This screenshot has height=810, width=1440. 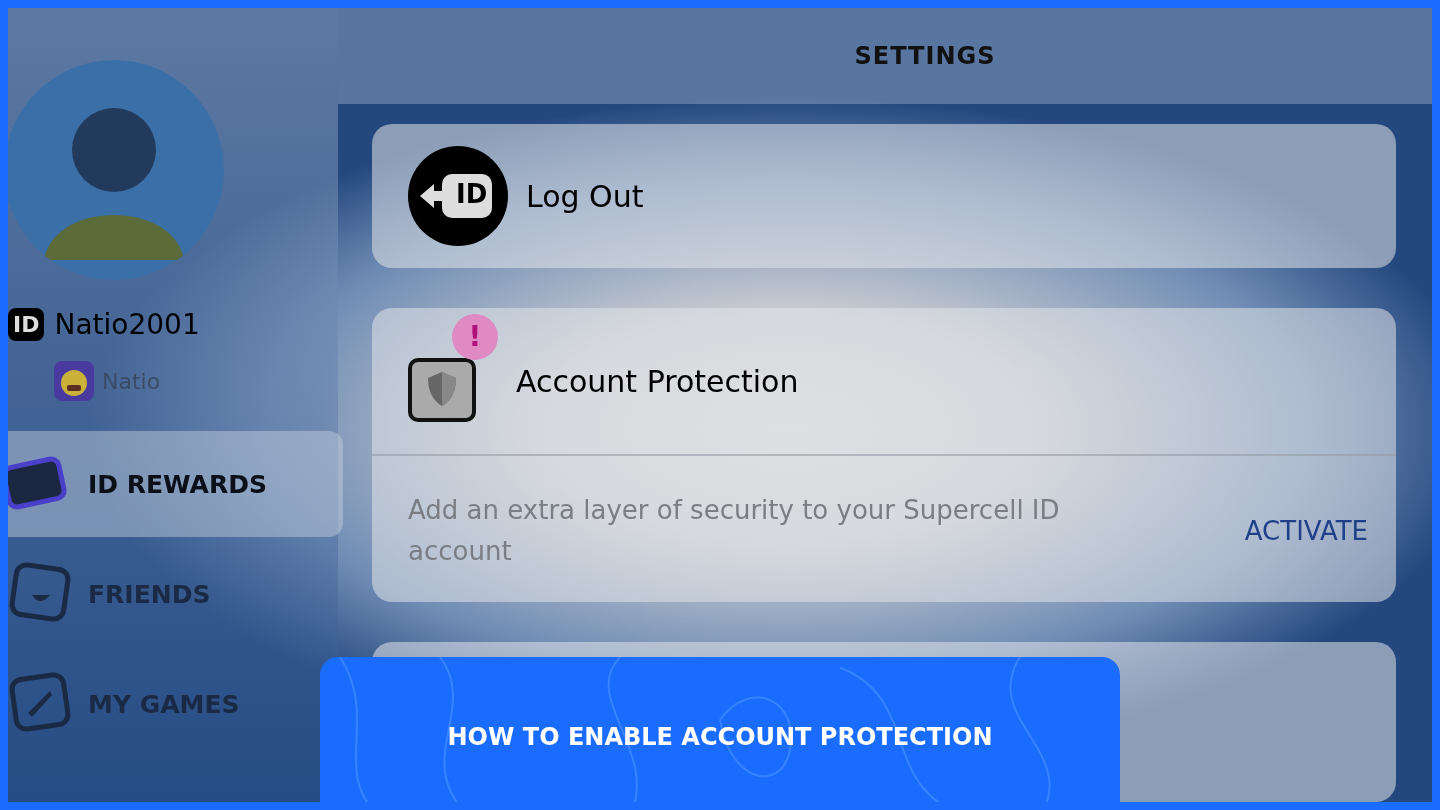 I want to click on logout-card: ID Log Out, so click(x=884, y=196).